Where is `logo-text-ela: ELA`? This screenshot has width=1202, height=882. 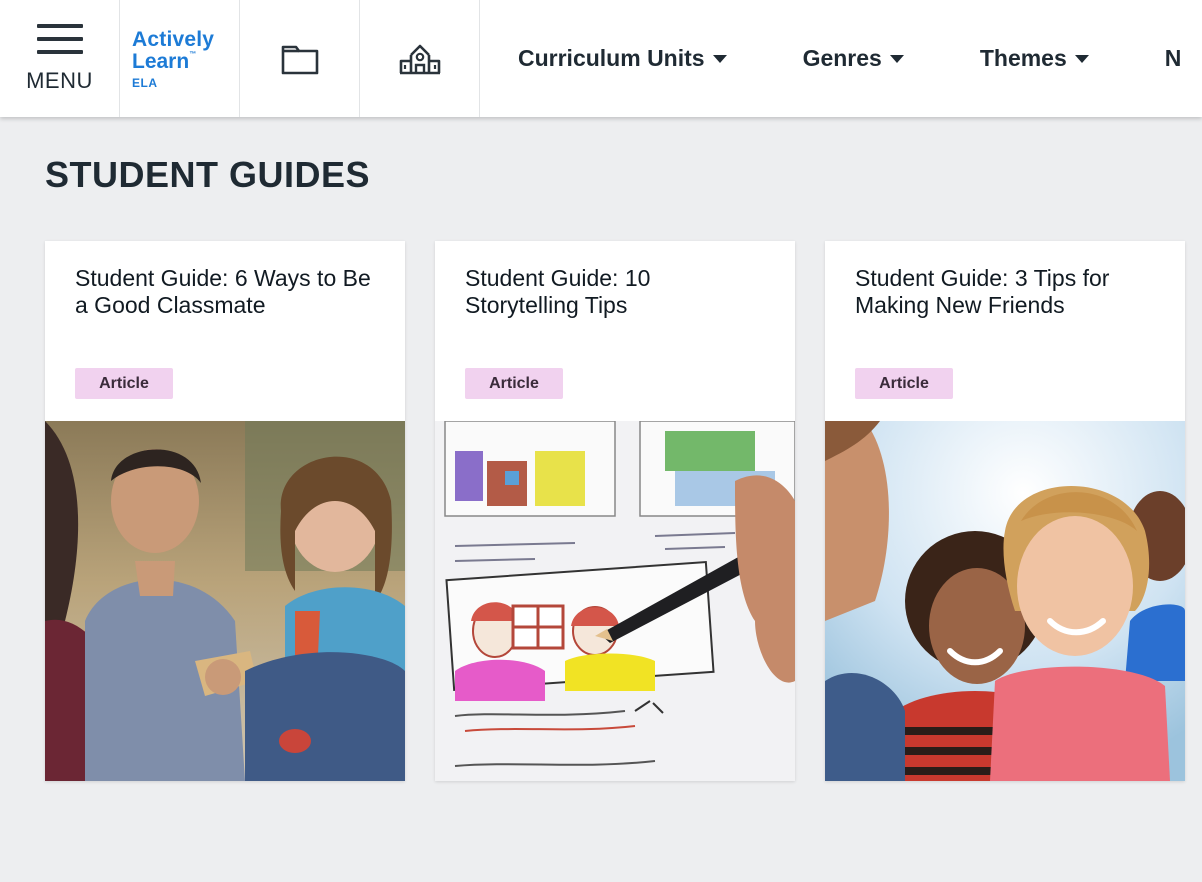 logo-text-ela: ELA is located at coordinates (145, 82).